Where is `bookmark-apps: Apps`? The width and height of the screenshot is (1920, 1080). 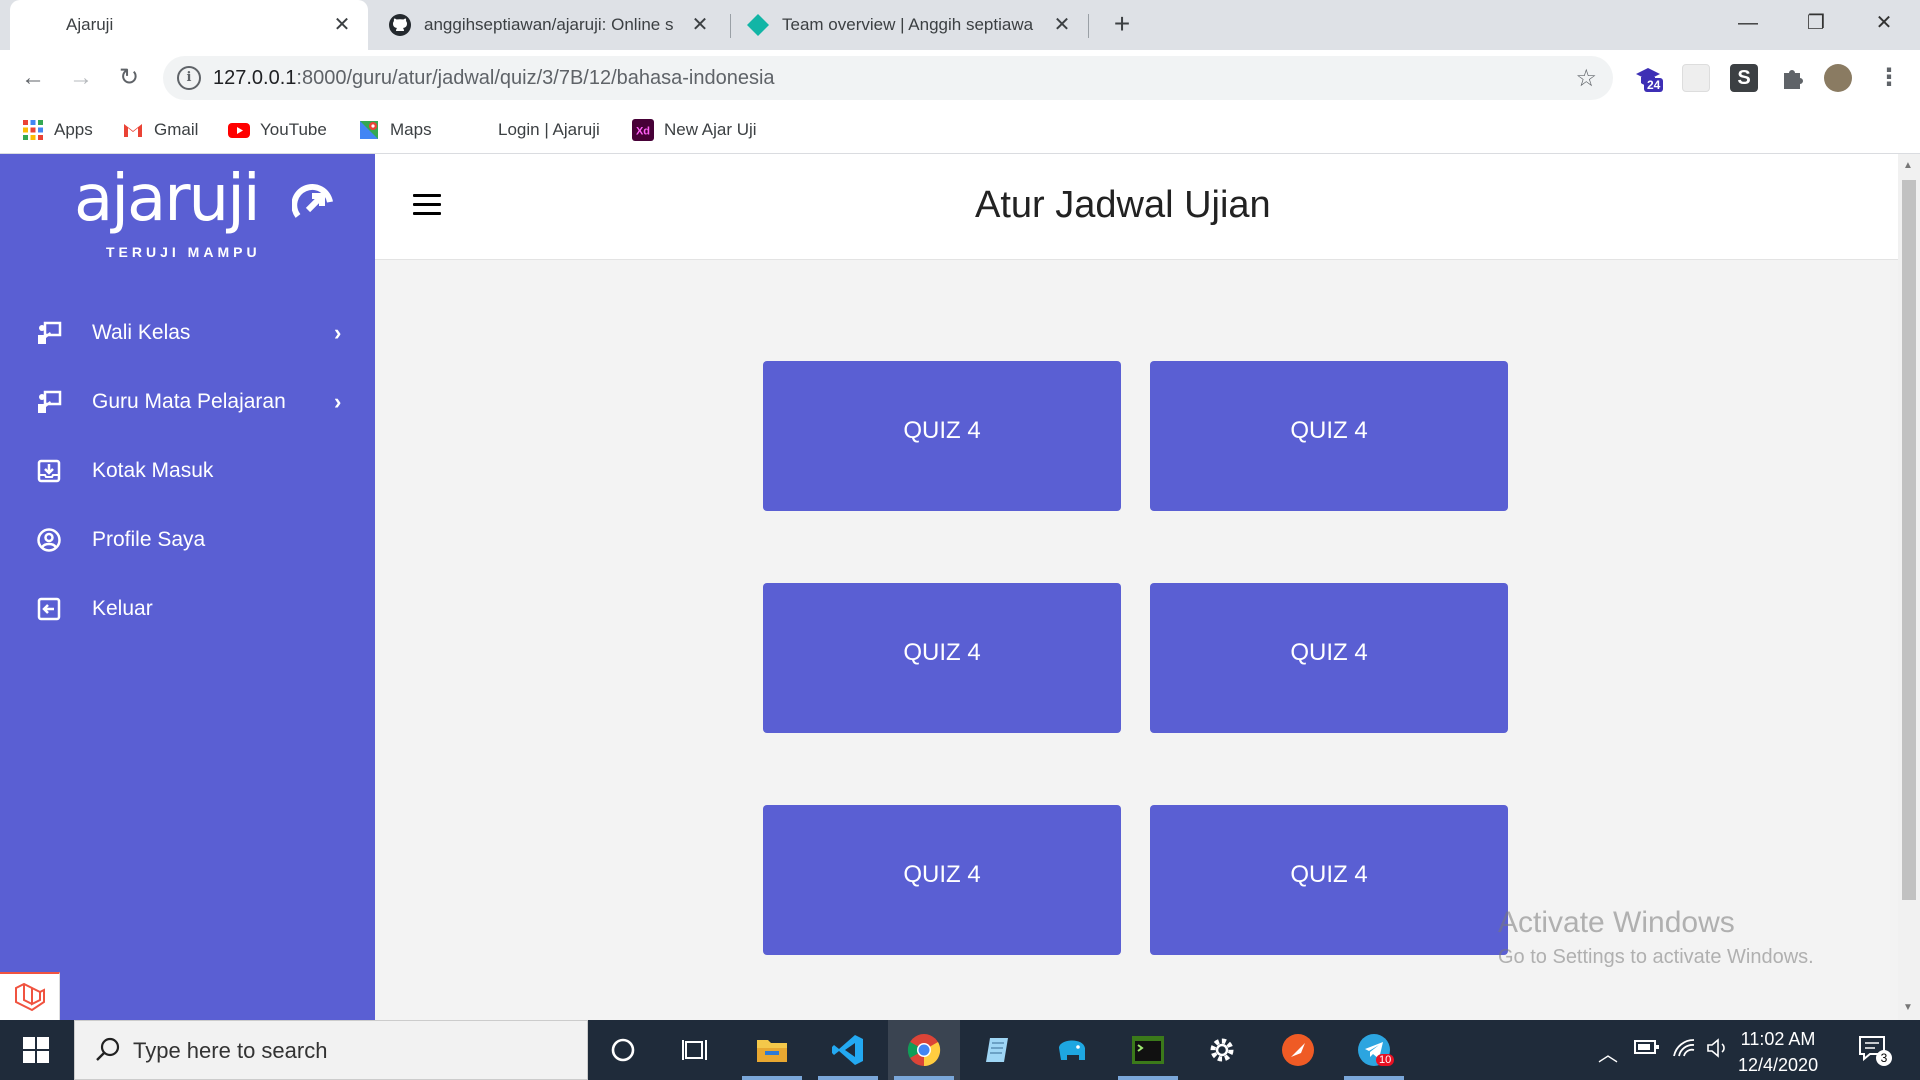
bookmark-apps: Apps is located at coordinates (57, 130).